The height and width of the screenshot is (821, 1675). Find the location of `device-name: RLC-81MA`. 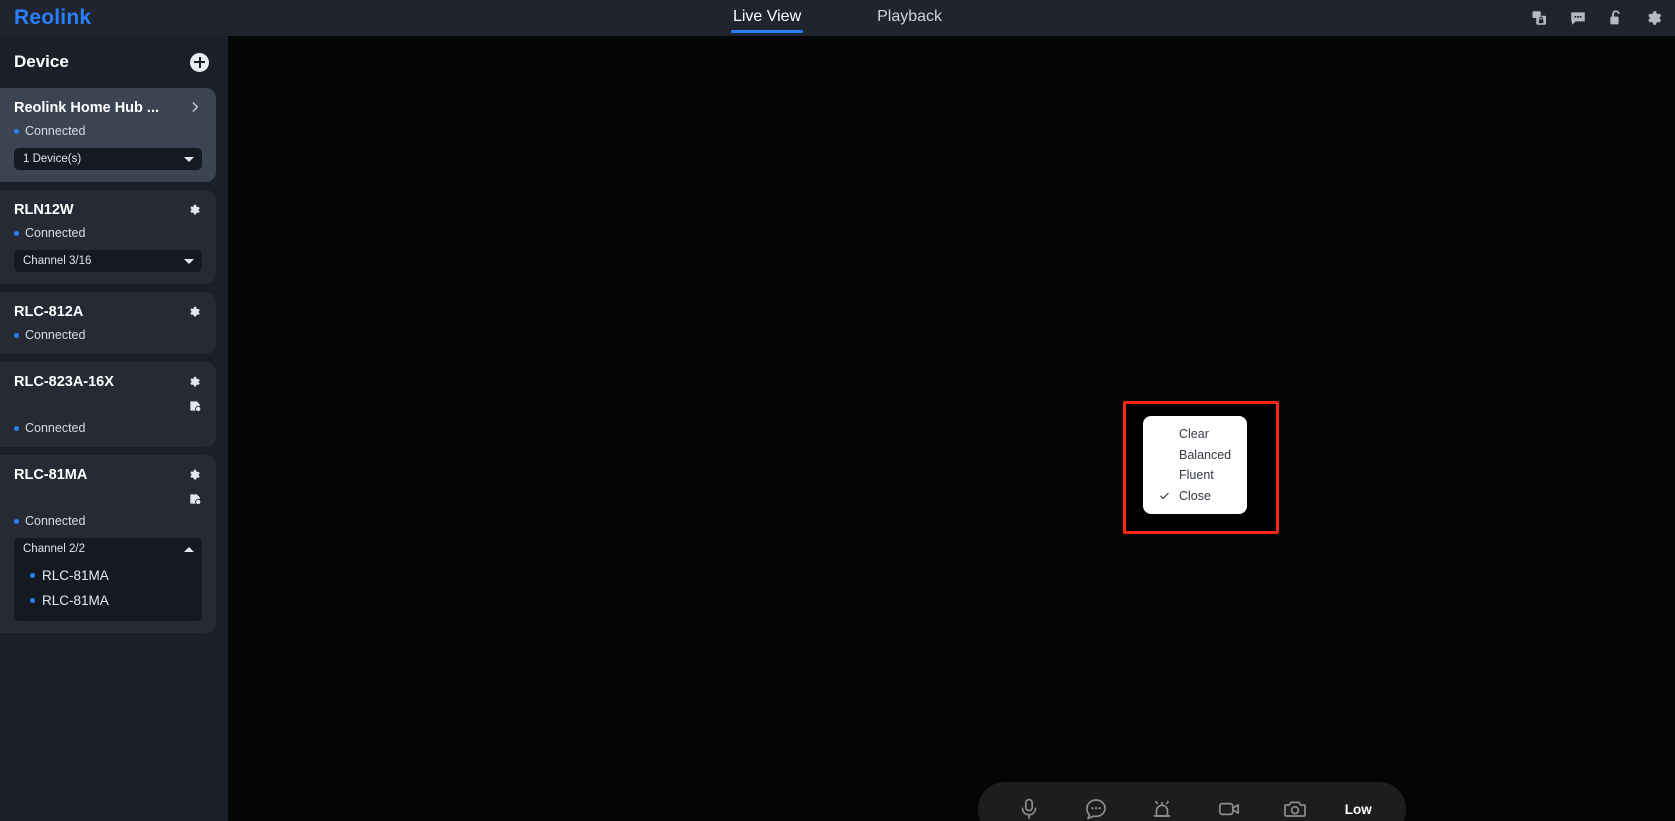

device-name: RLC-81MA is located at coordinates (51, 475).